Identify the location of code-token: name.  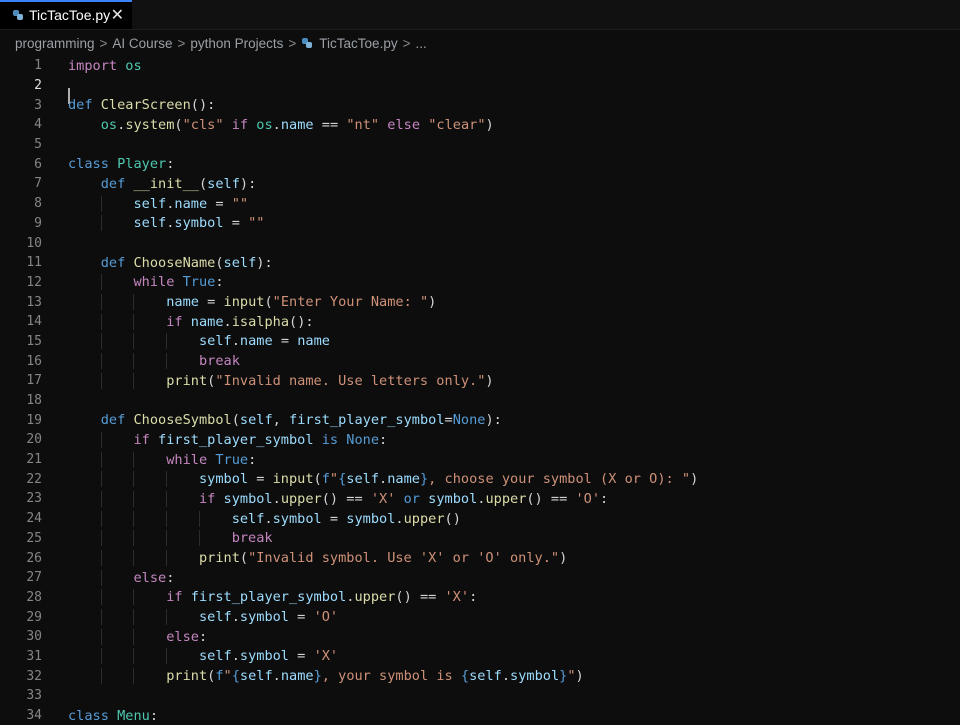
(313, 341).